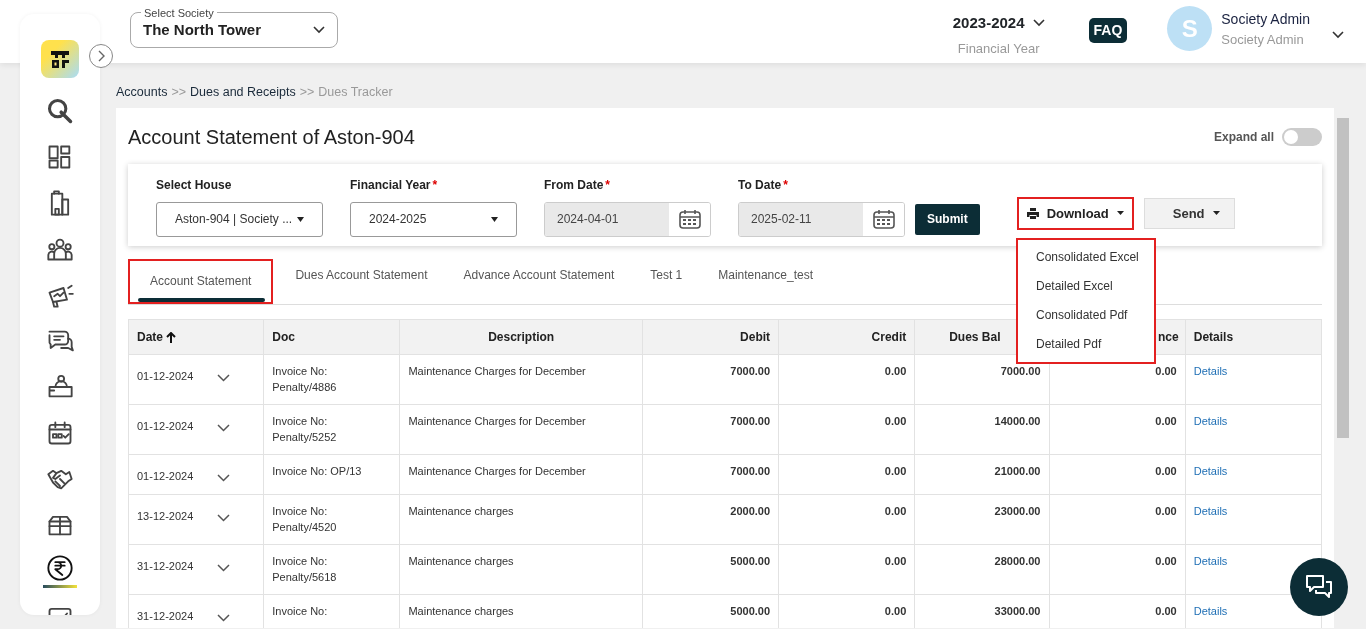  What do you see at coordinates (201, 281) in the screenshot?
I see `tab: Account Statement` at bounding box center [201, 281].